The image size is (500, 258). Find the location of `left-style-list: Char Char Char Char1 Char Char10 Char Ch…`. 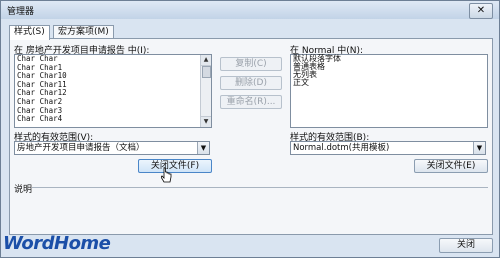

left-style-list: Char Char Char Char1 Char Char10 Char Ch… is located at coordinates (113, 91).